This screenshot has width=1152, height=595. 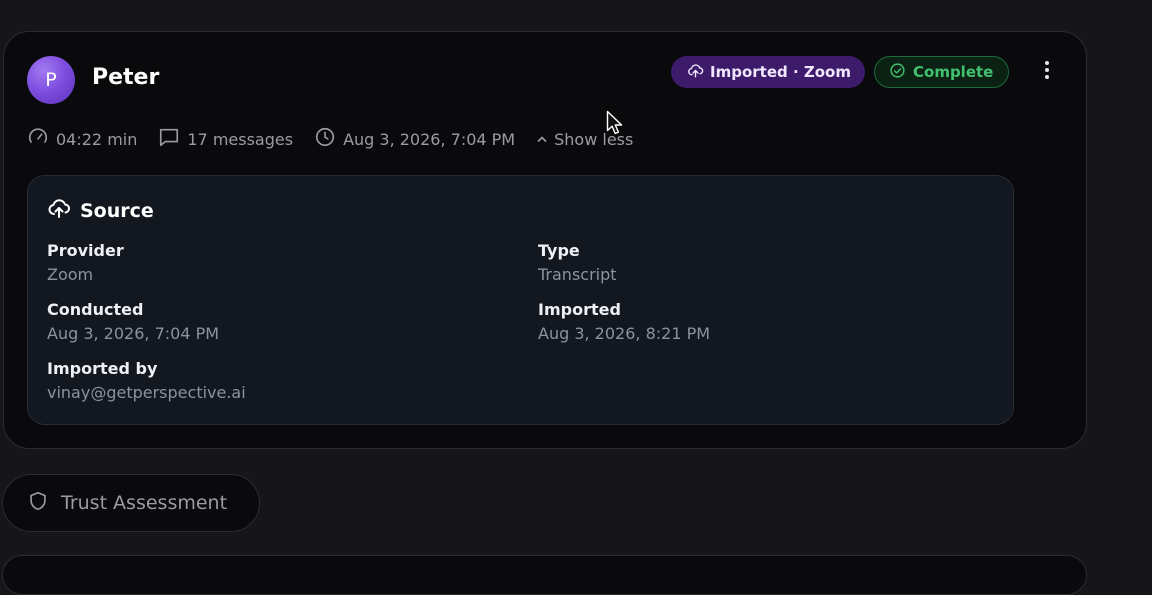 What do you see at coordinates (577, 274) in the screenshot?
I see `type-value: Transcript` at bounding box center [577, 274].